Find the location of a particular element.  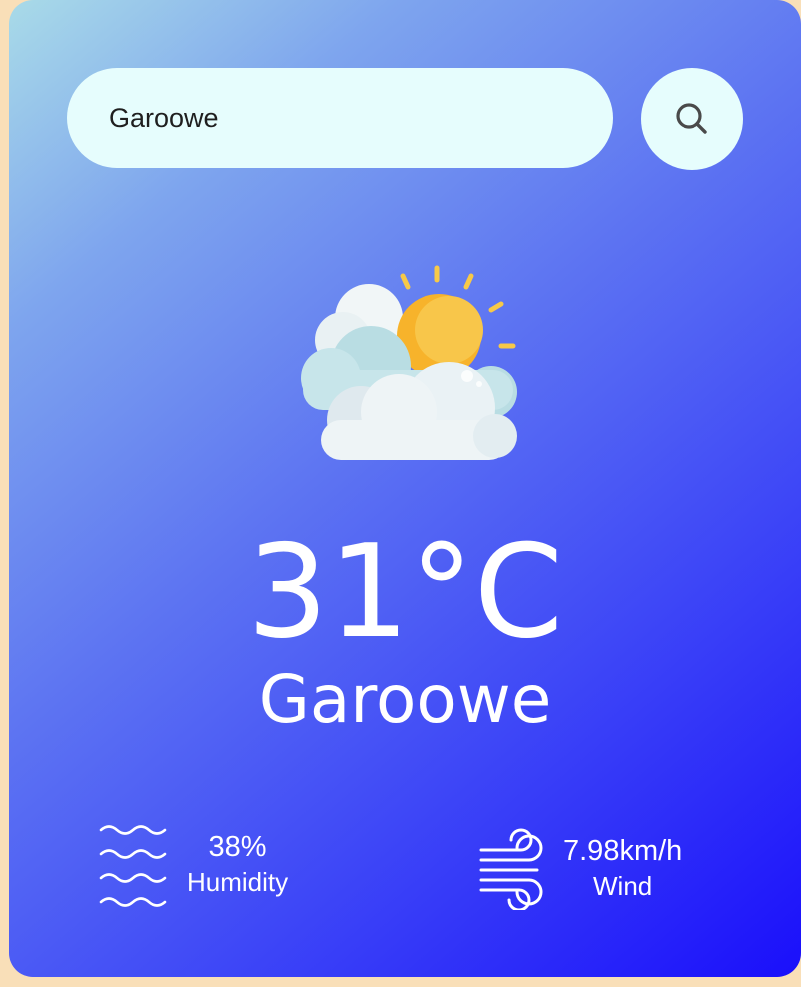

partly-cloudy-sun-icon is located at coordinates (409, 362).